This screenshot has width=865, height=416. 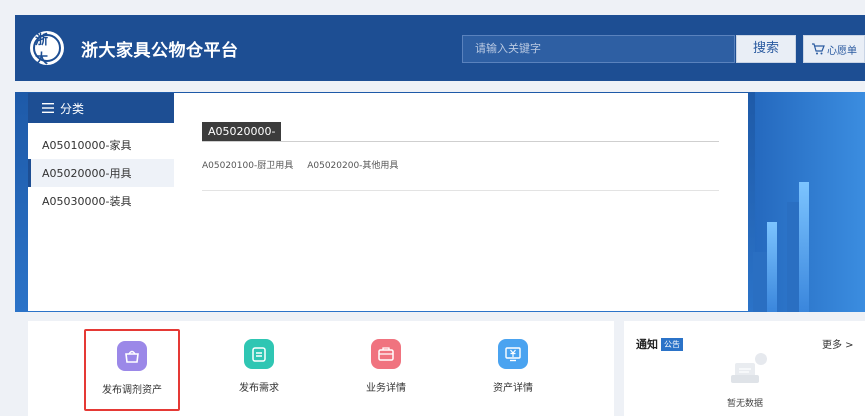 I want to click on notice-panel: 通知 公告 更多 > 暂无数据, so click(x=744, y=368).